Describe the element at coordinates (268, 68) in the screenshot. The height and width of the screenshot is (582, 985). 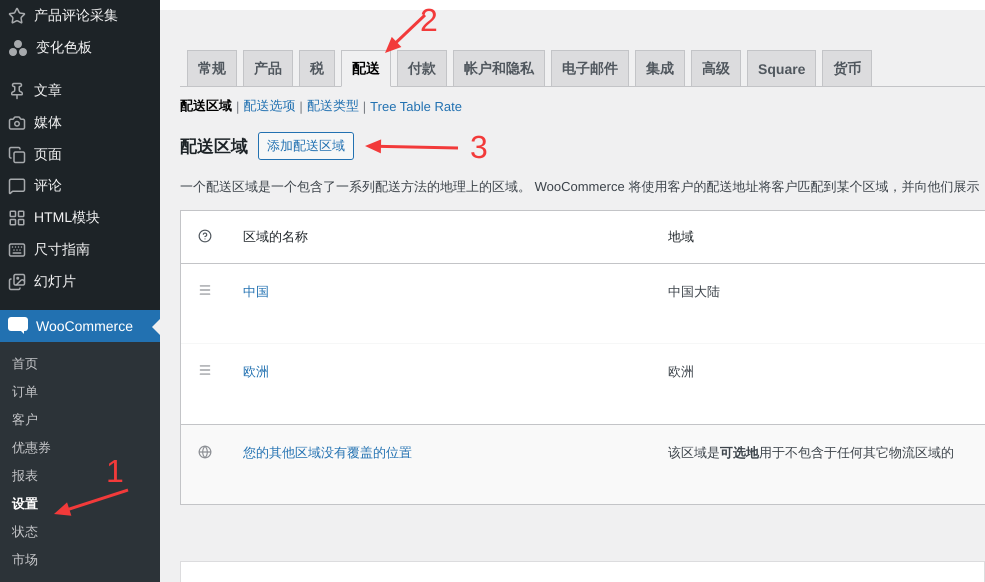
I see `tab: 产品` at that location.